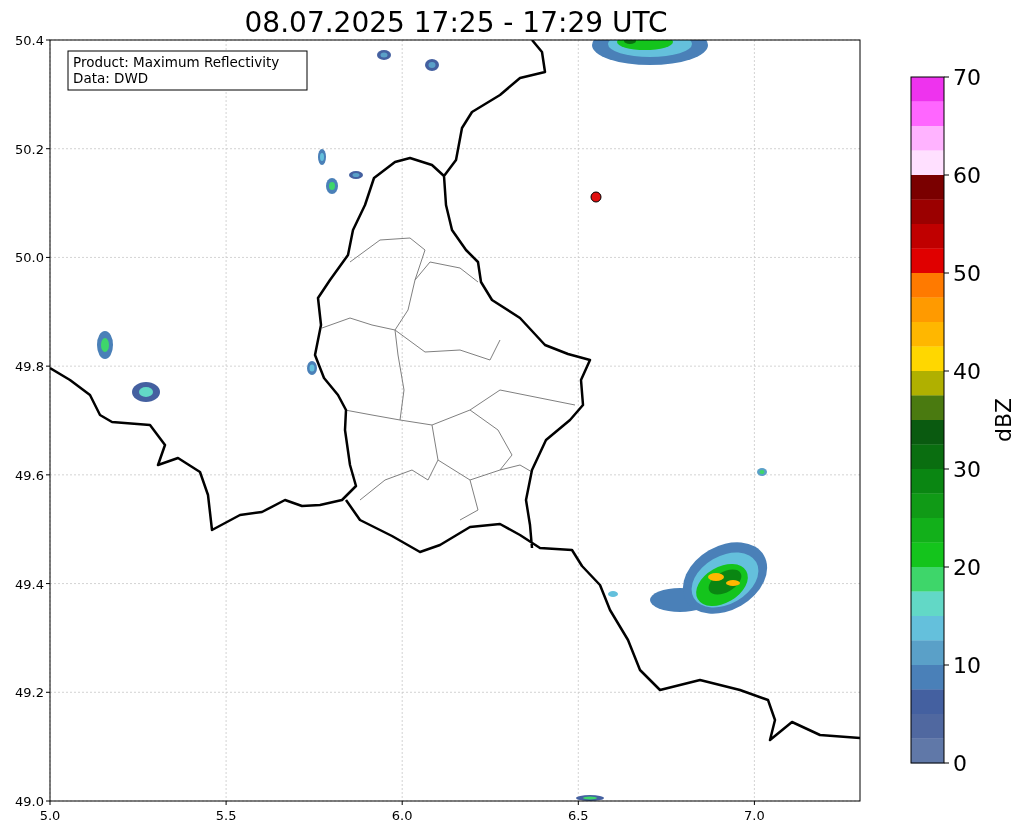 The width and height of the screenshot is (1023, 834). I want to click on location-marker, so click(596, 197).